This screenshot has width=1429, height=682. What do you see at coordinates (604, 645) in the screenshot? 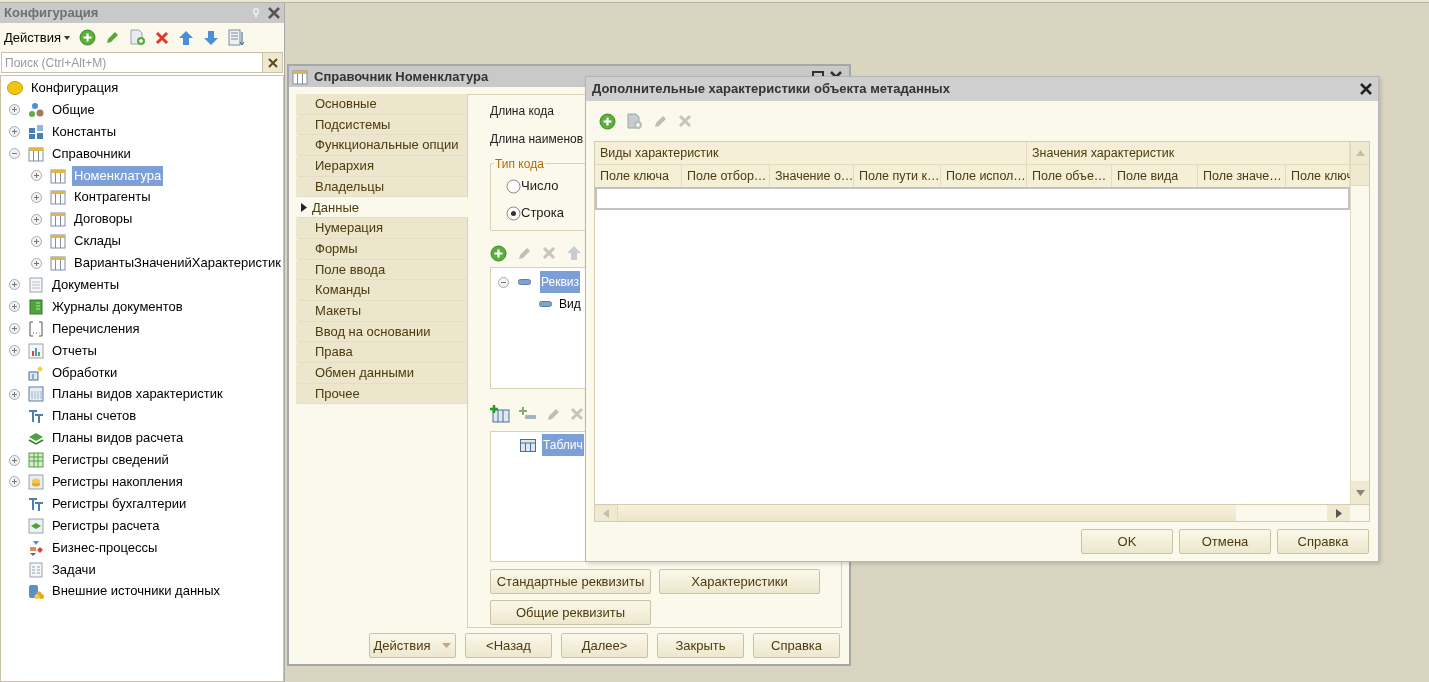
I see `footer-button: Далее>` at bounding box center [604, 645].